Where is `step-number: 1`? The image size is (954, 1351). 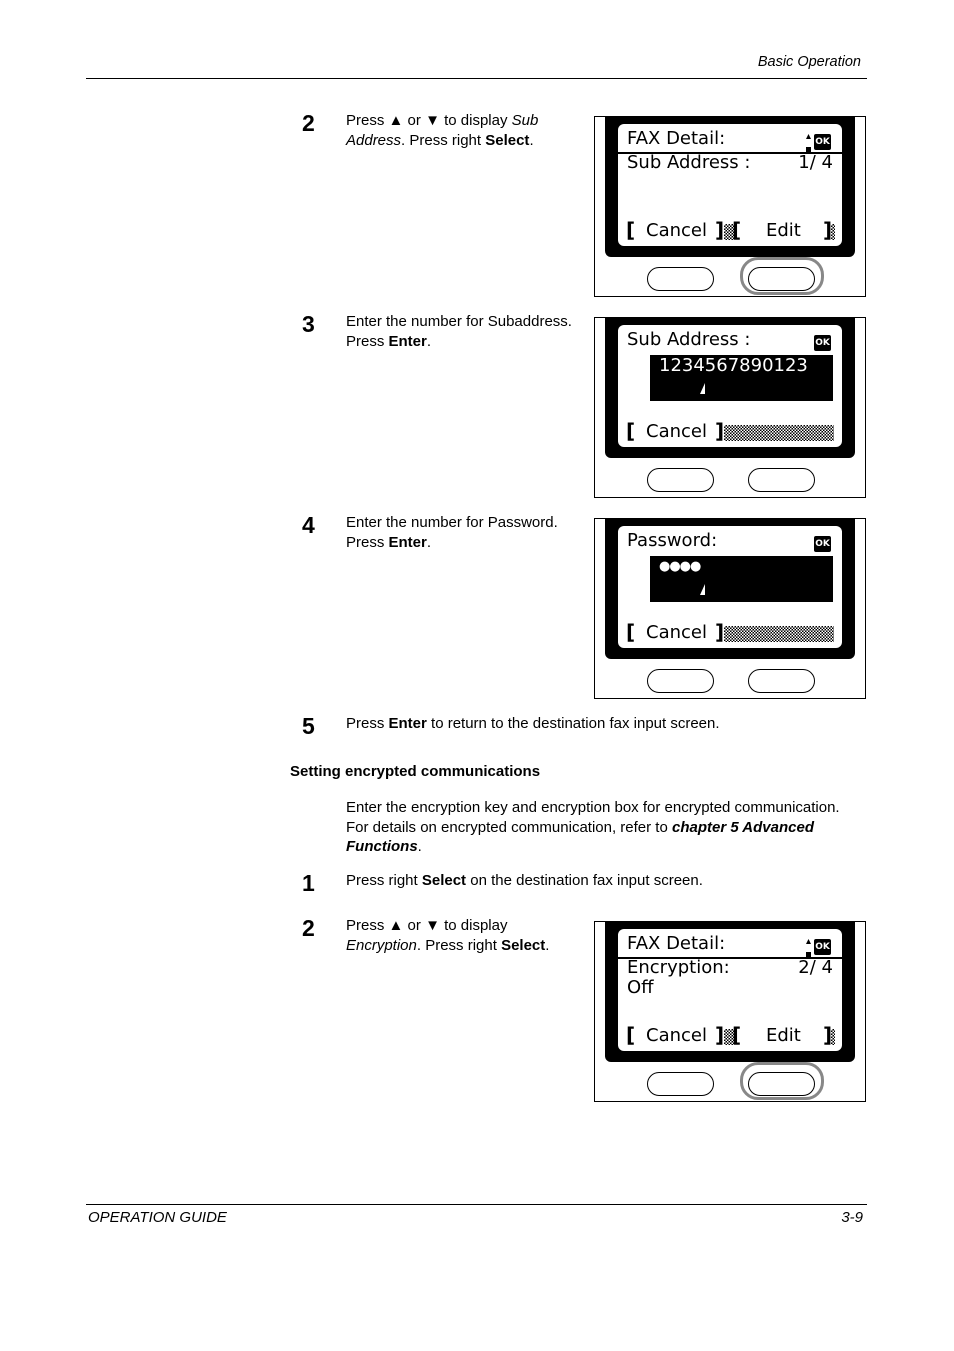 step-number: 1 is located at coordinates (308, 883).